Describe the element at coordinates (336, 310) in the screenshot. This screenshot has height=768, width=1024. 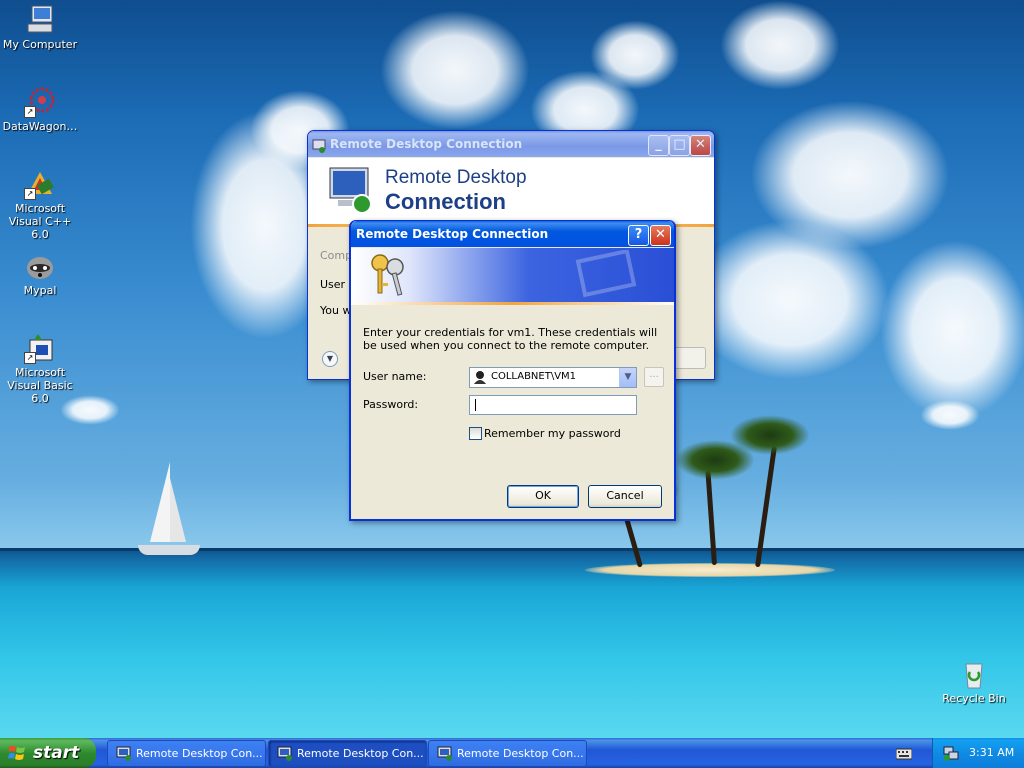
I see `info-label: You w` at that location.